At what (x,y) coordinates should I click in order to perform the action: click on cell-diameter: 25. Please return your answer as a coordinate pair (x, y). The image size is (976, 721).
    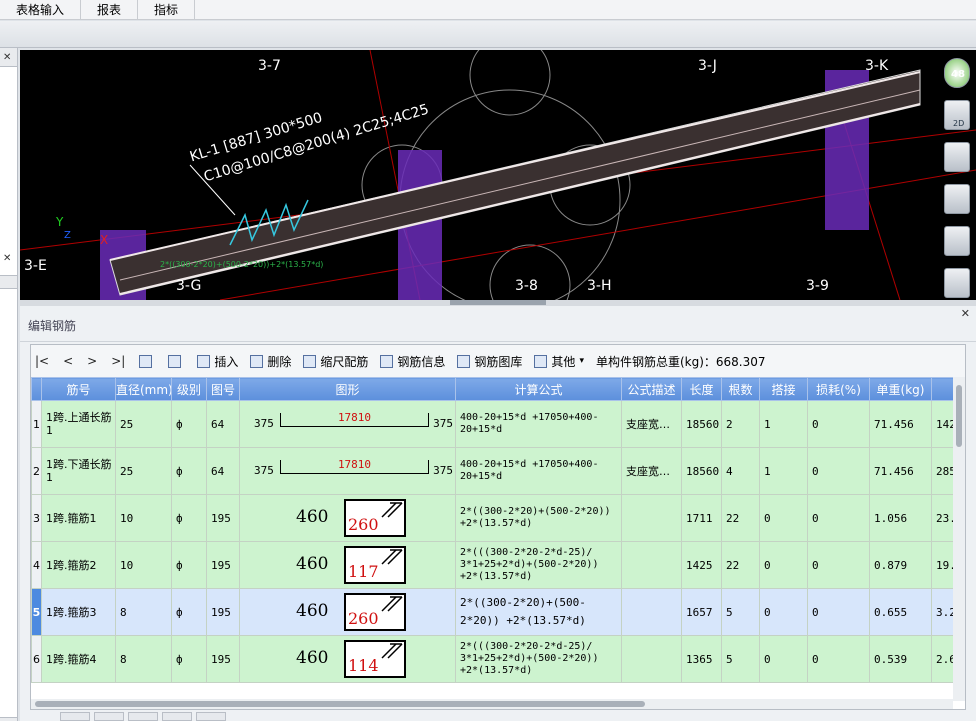
    Looking at the image, I should click on (143, 471).